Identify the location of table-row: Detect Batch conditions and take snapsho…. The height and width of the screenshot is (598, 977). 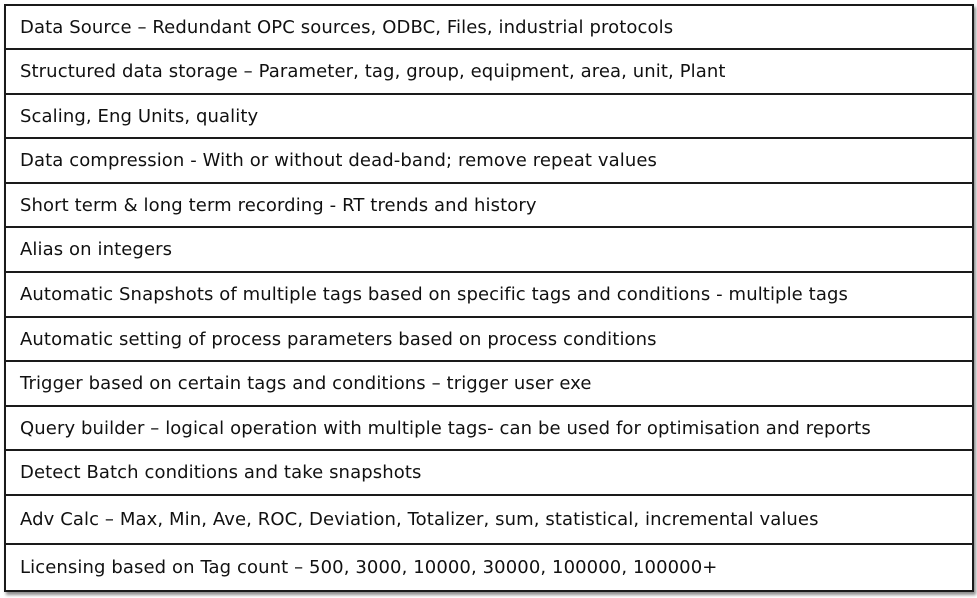
(489, 473).